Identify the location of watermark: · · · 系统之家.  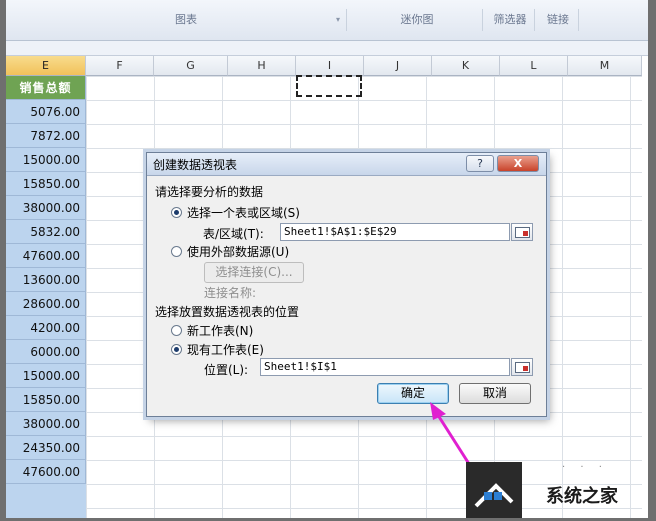
(561, 490).